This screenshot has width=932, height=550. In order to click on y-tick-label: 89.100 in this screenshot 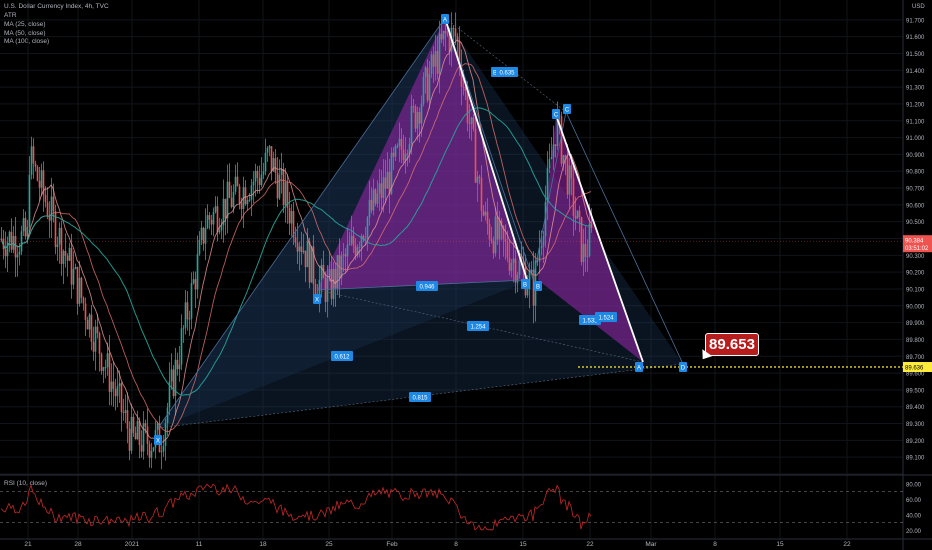, I will do `click(915, 459)`.